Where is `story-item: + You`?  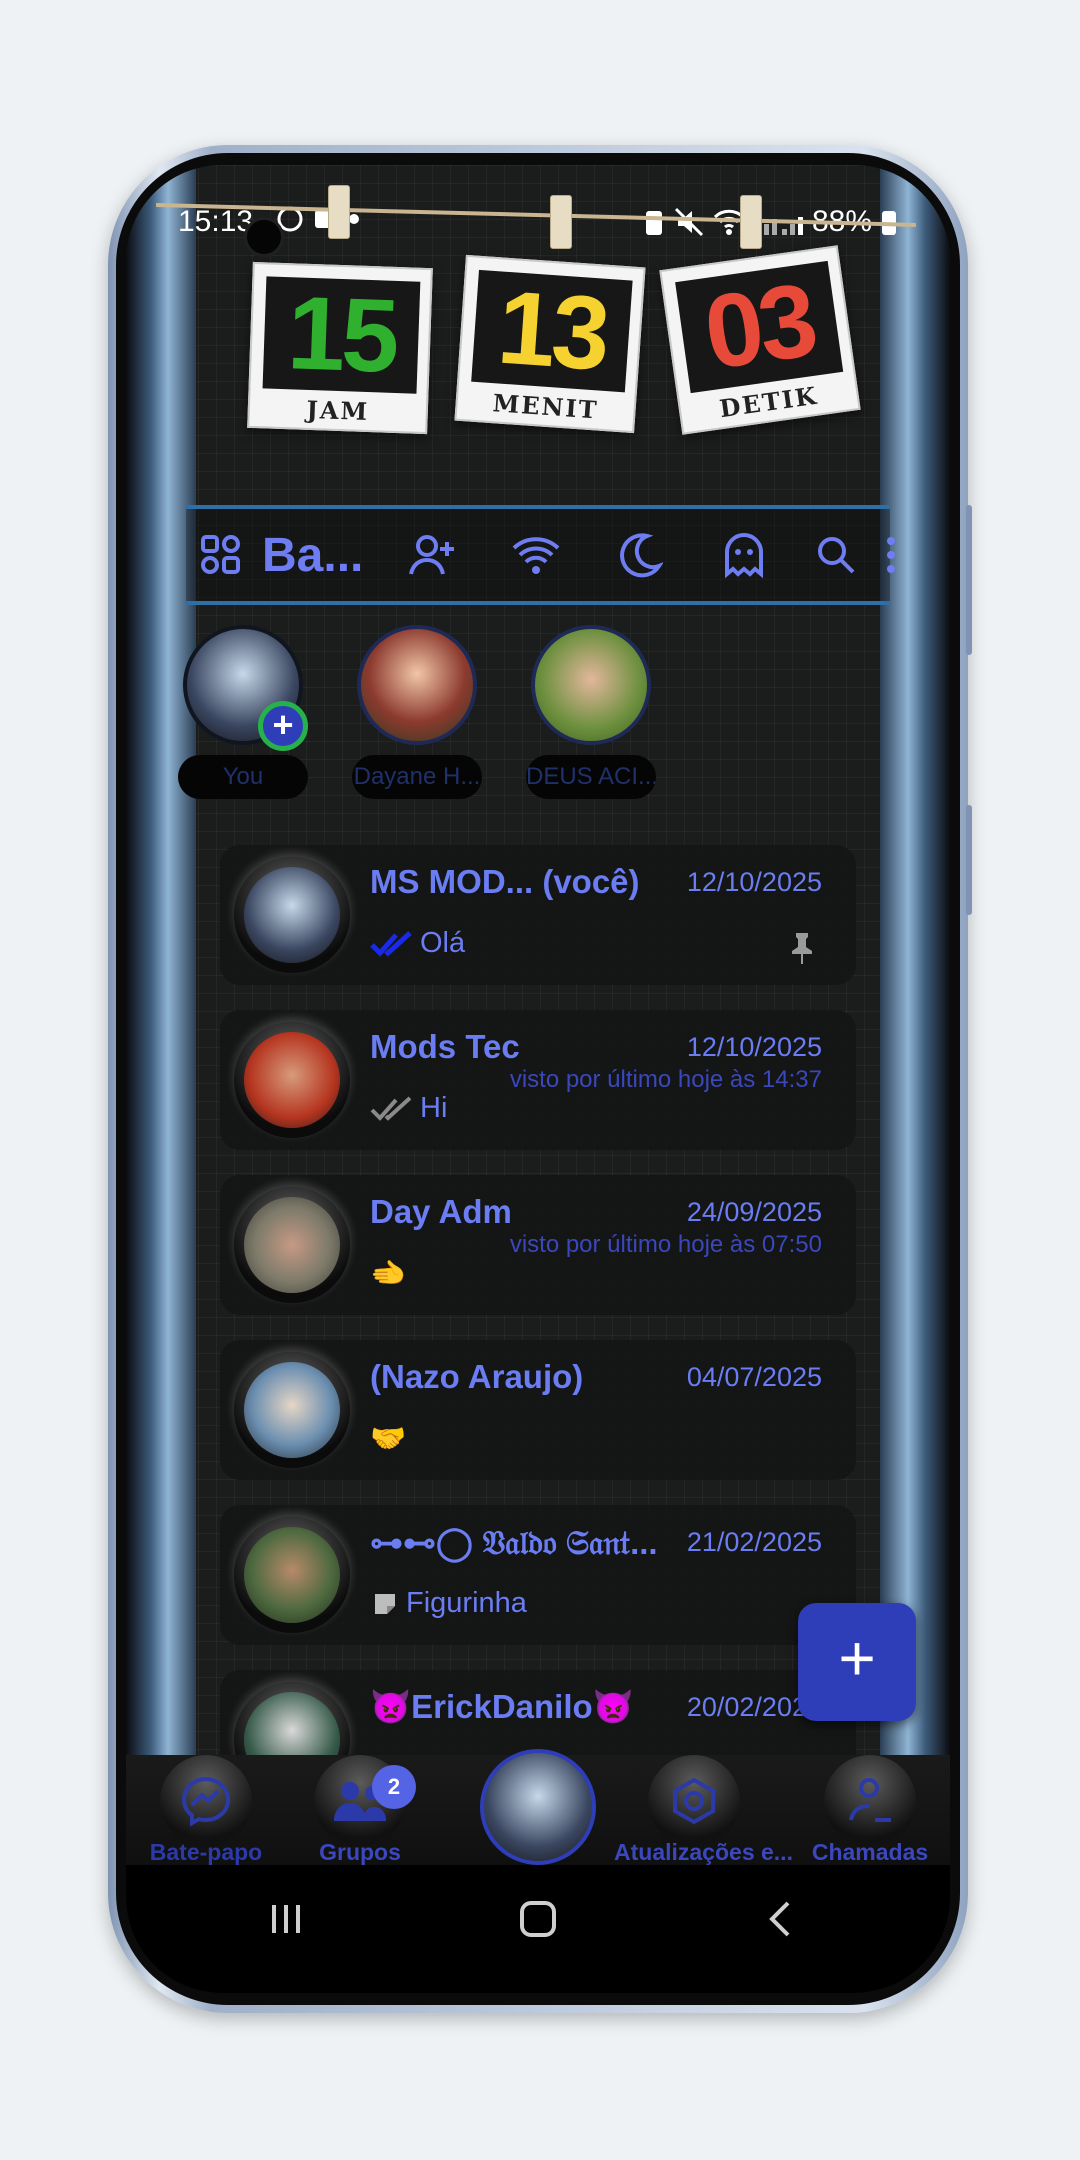
story-item: + You is located at coordinates (243, 712).